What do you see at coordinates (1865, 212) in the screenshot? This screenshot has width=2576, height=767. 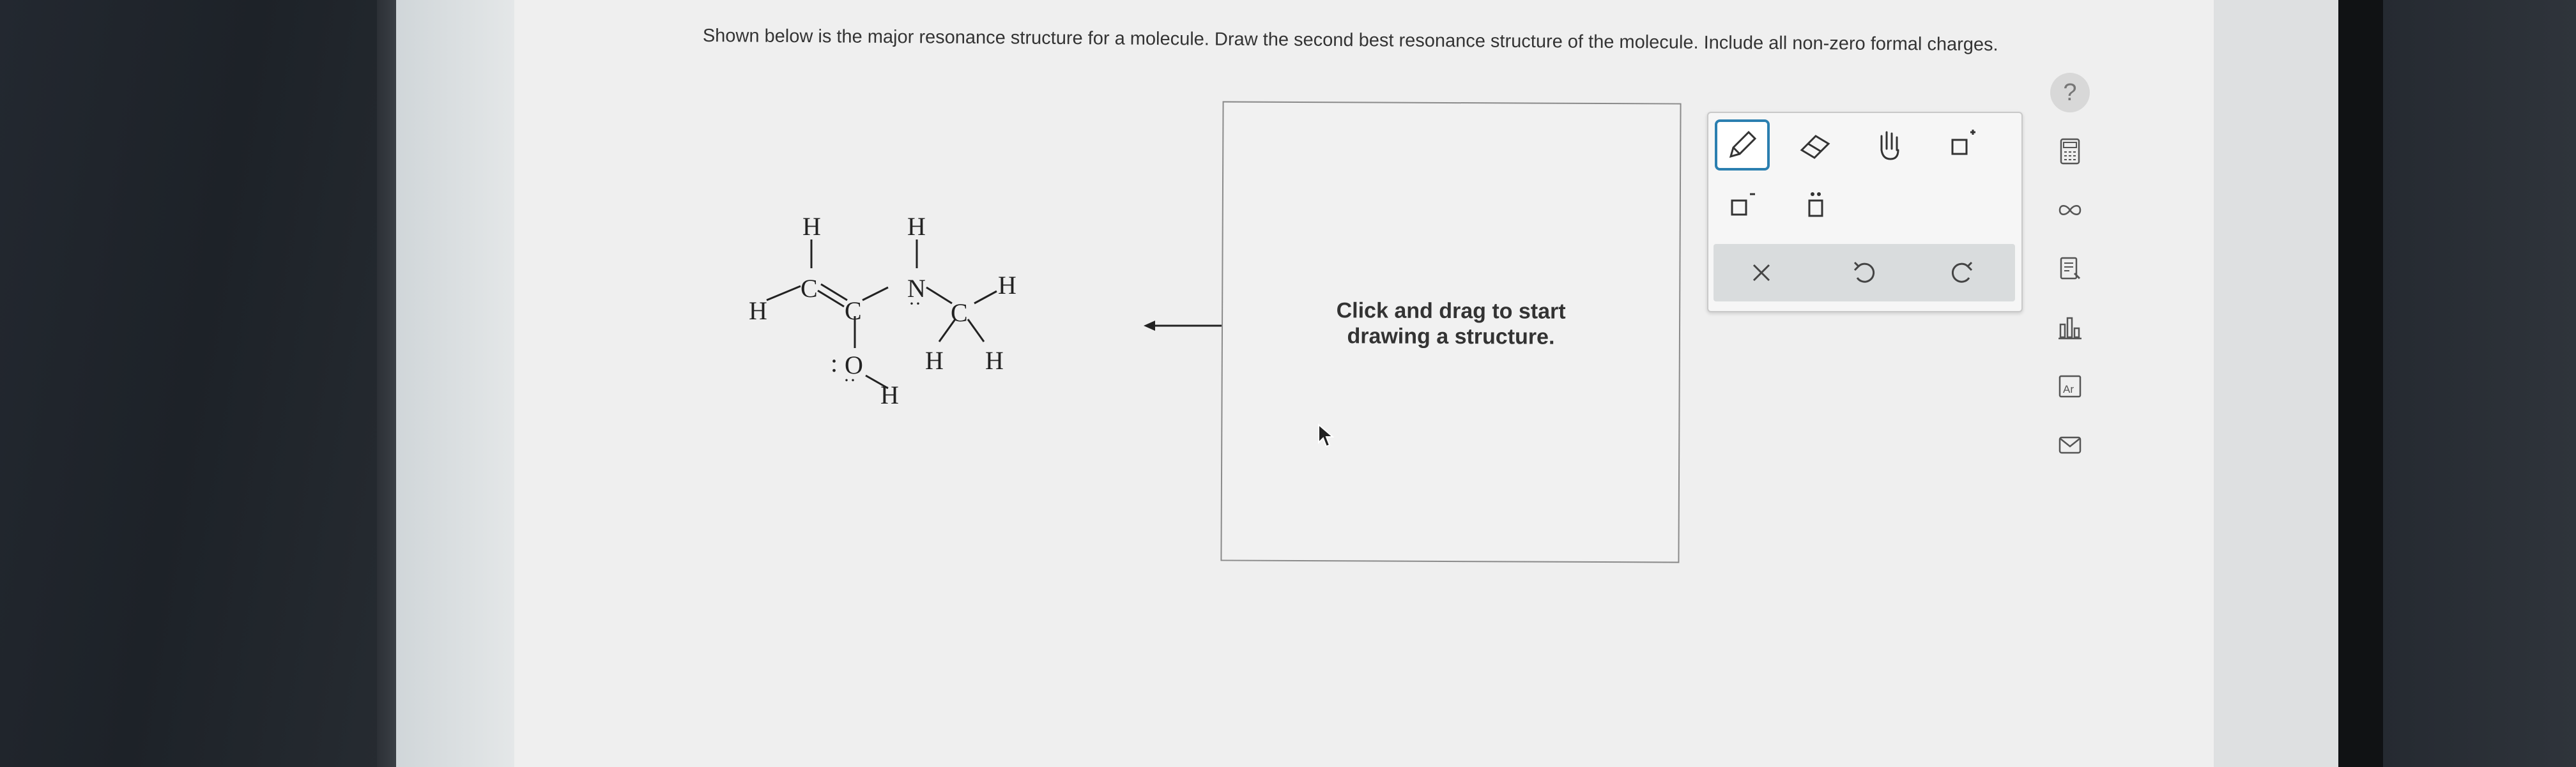 I see `drawing-toolbar` at bounding box center [1865, 212].